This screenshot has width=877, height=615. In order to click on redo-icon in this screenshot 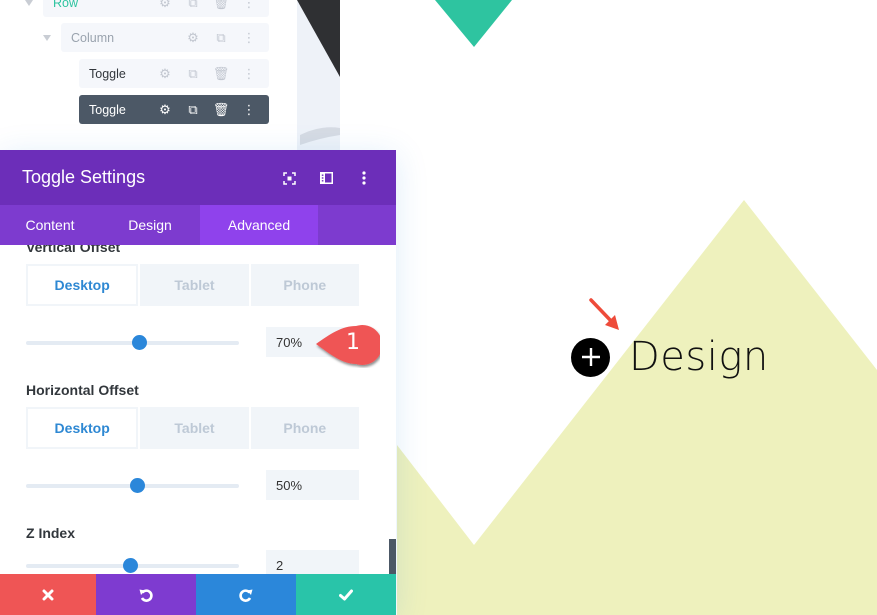, I will do `click(246, 595)`.